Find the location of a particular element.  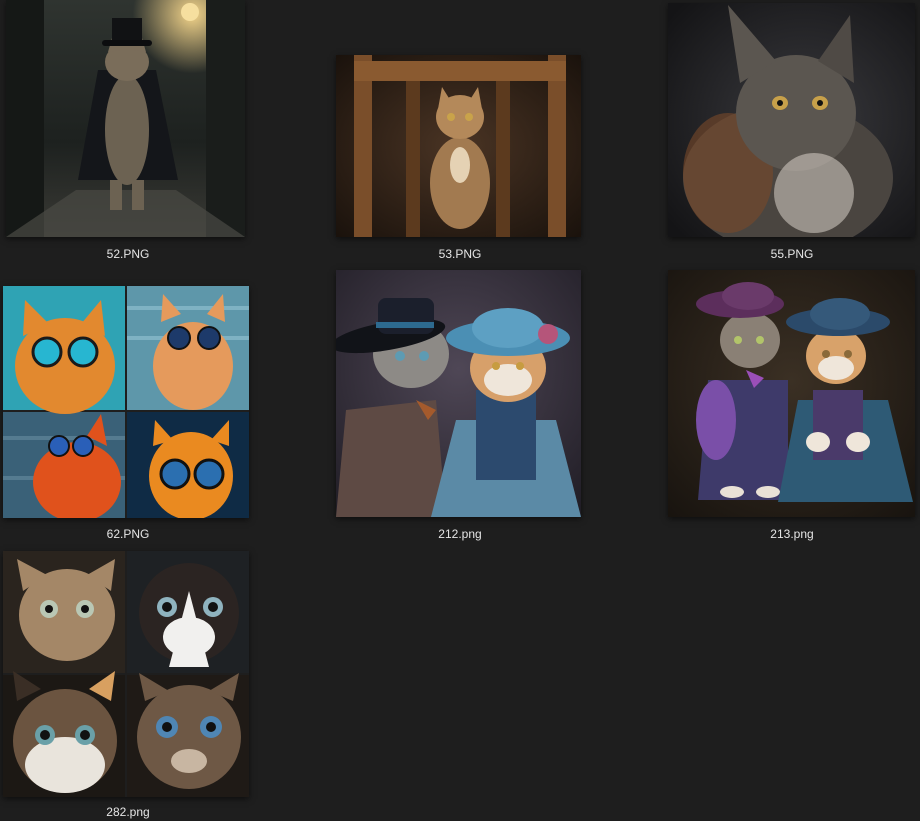

file-item-55: 55.PNG is located at coordinates (792, 133).